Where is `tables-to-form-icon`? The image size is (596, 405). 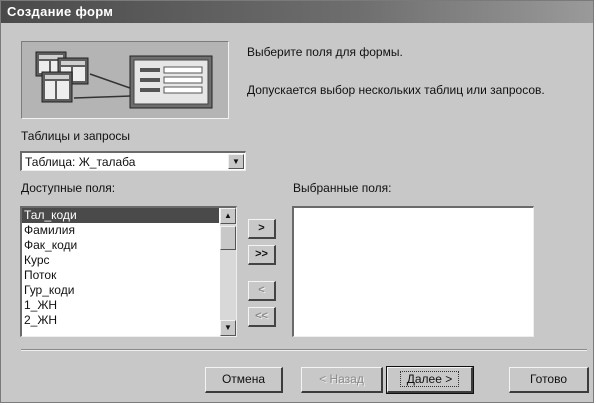 tables-to-form-icon is located at coordinates (124, 80).